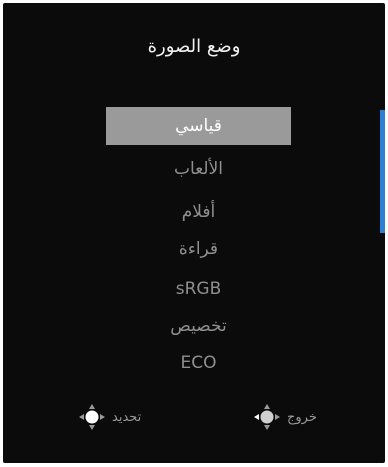 This screenshot has height=467, width=388. What do you see at coordinates (198, 169) in the screenshot?
I see `menu-item-games: الألعاب` at bounding box center [198, 169].